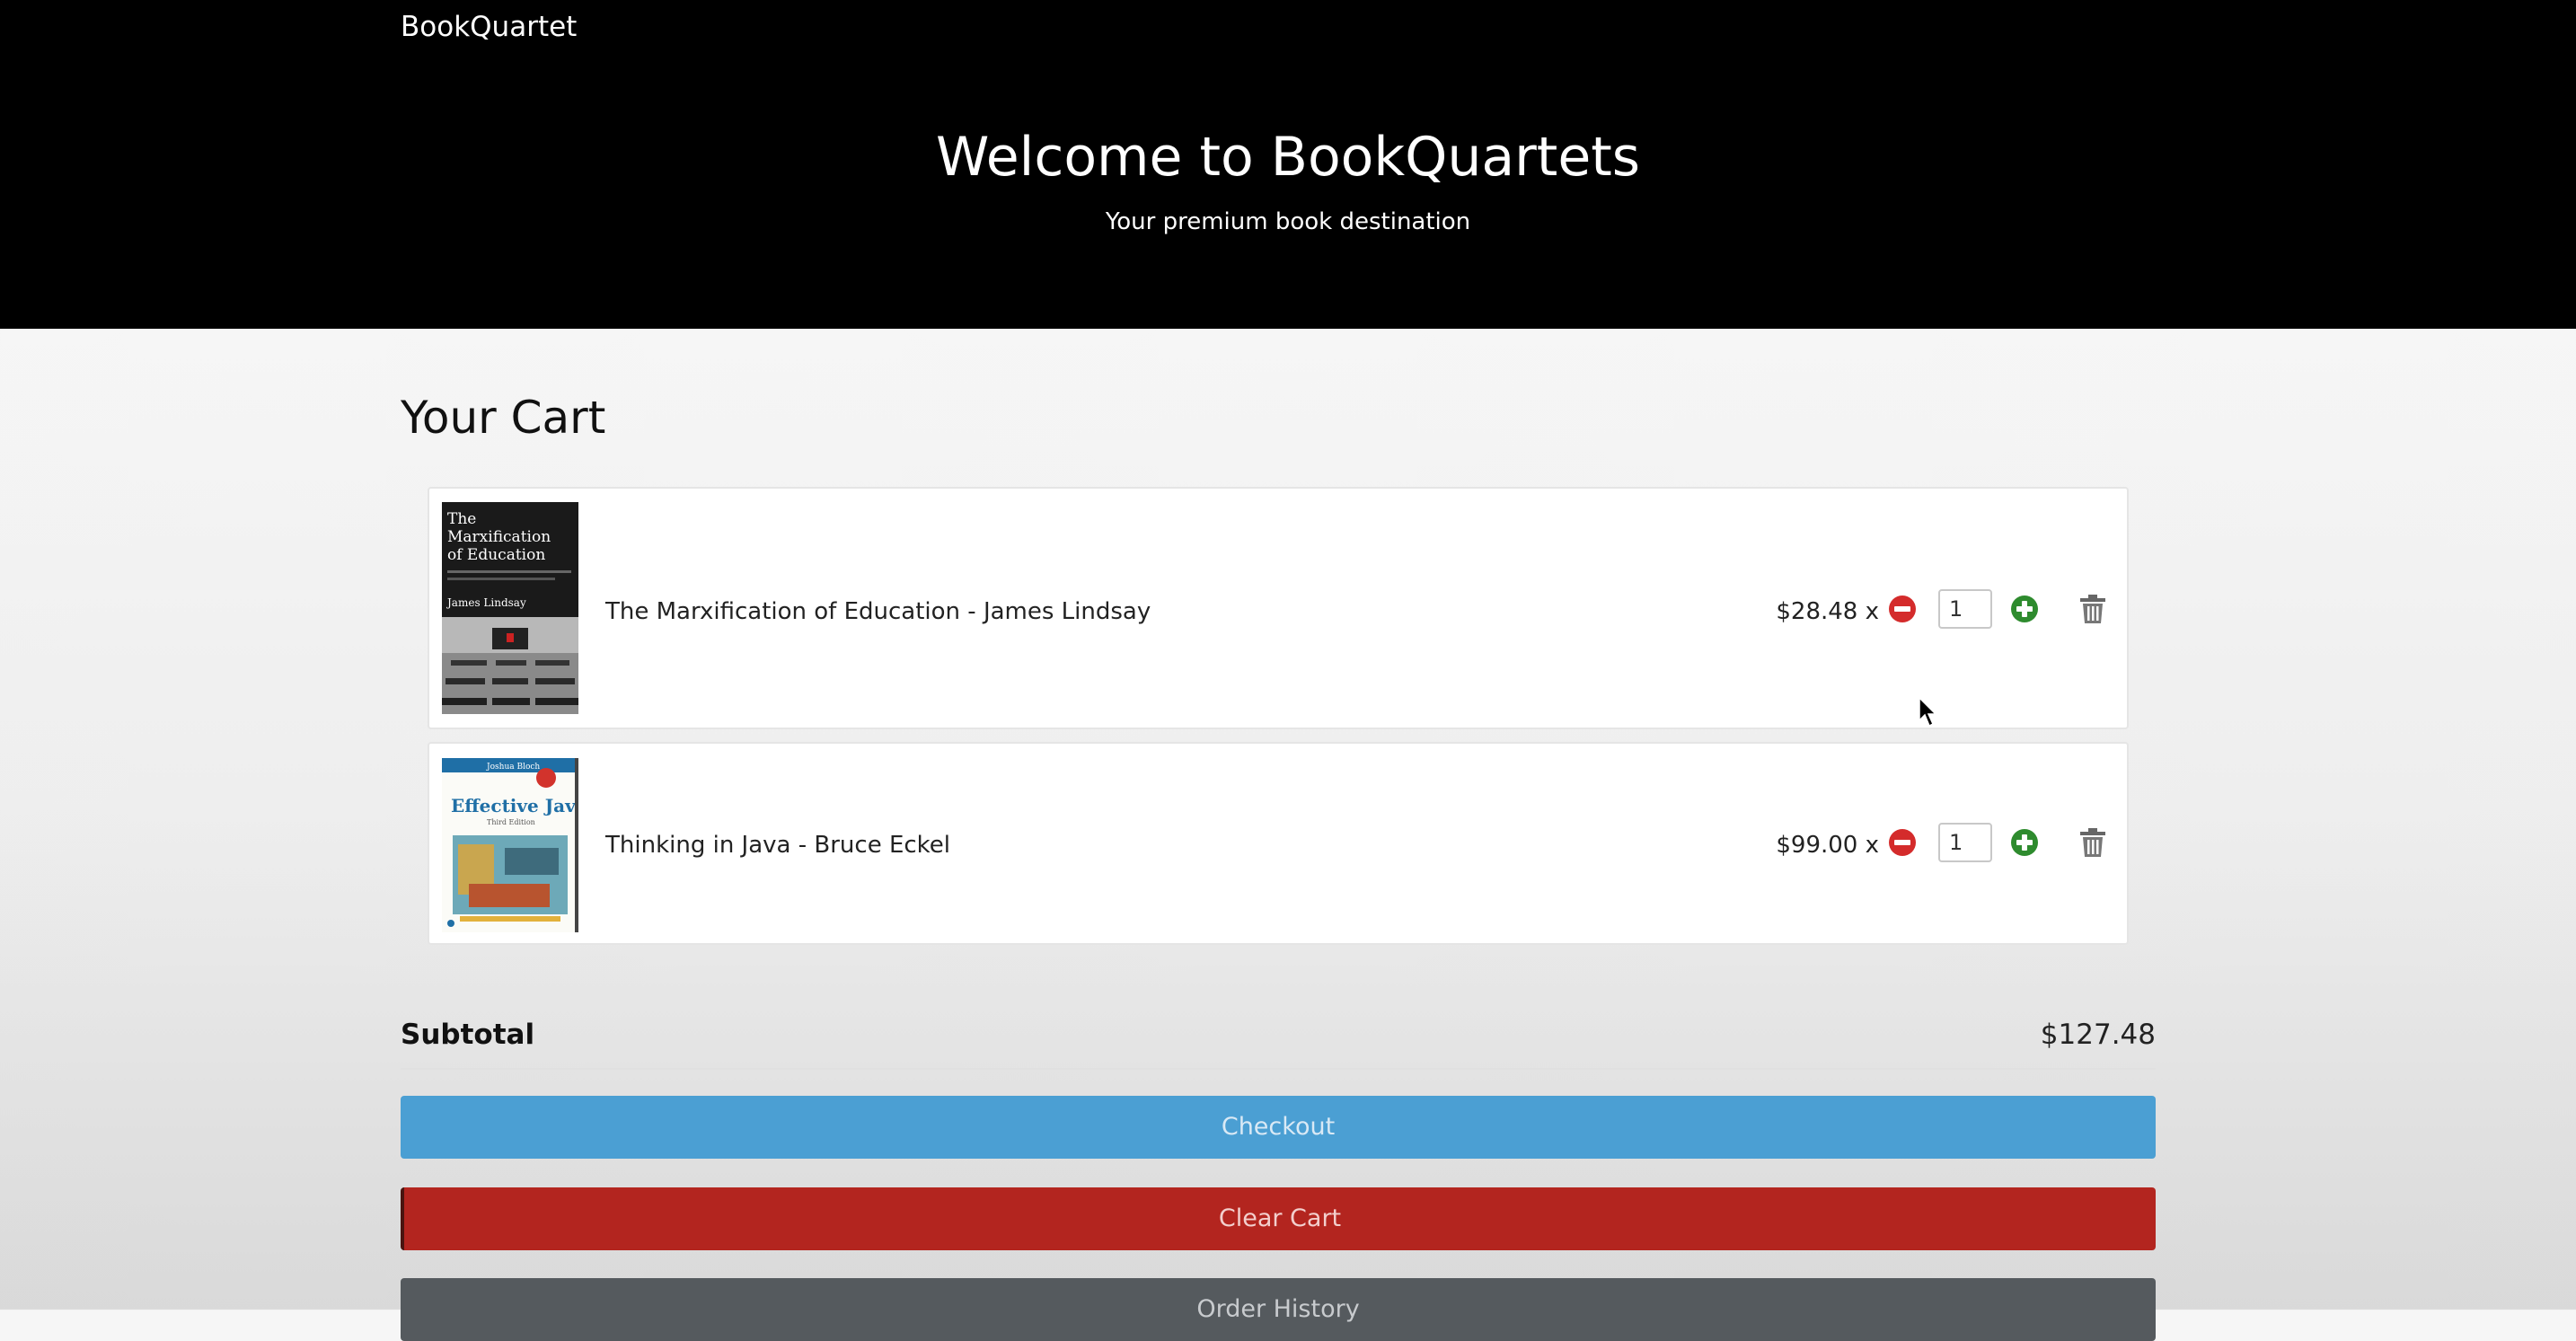  Describe the element at coordinates (778, 846) in the screenshot. I see `item-title: Thinking in Java - Bruce Eckel` at that location.